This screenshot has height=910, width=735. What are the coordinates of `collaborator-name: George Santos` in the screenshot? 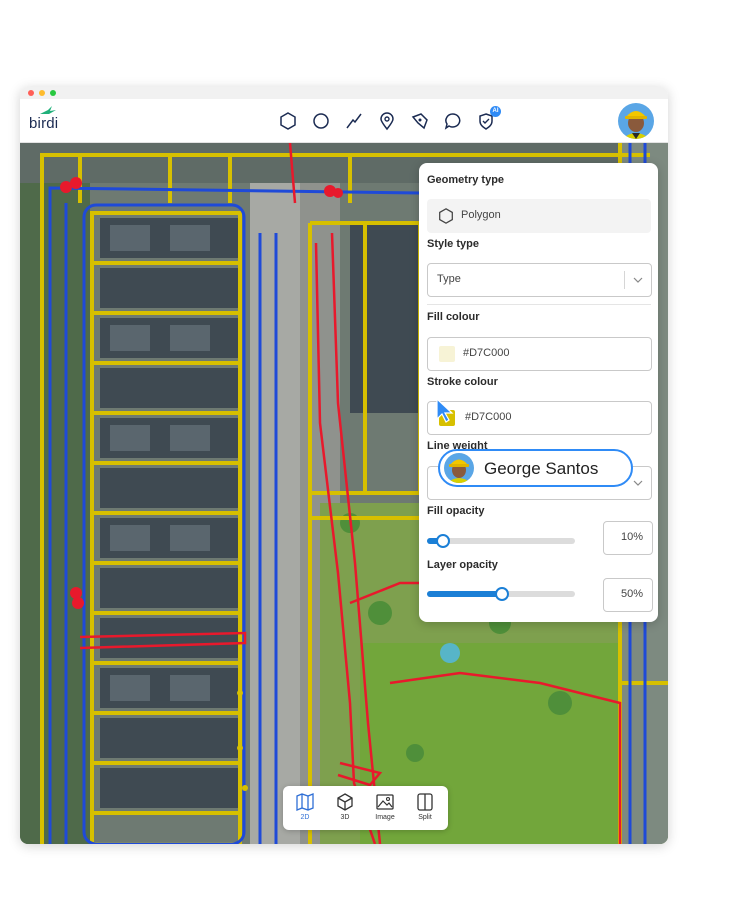 It's located at (541, 468).